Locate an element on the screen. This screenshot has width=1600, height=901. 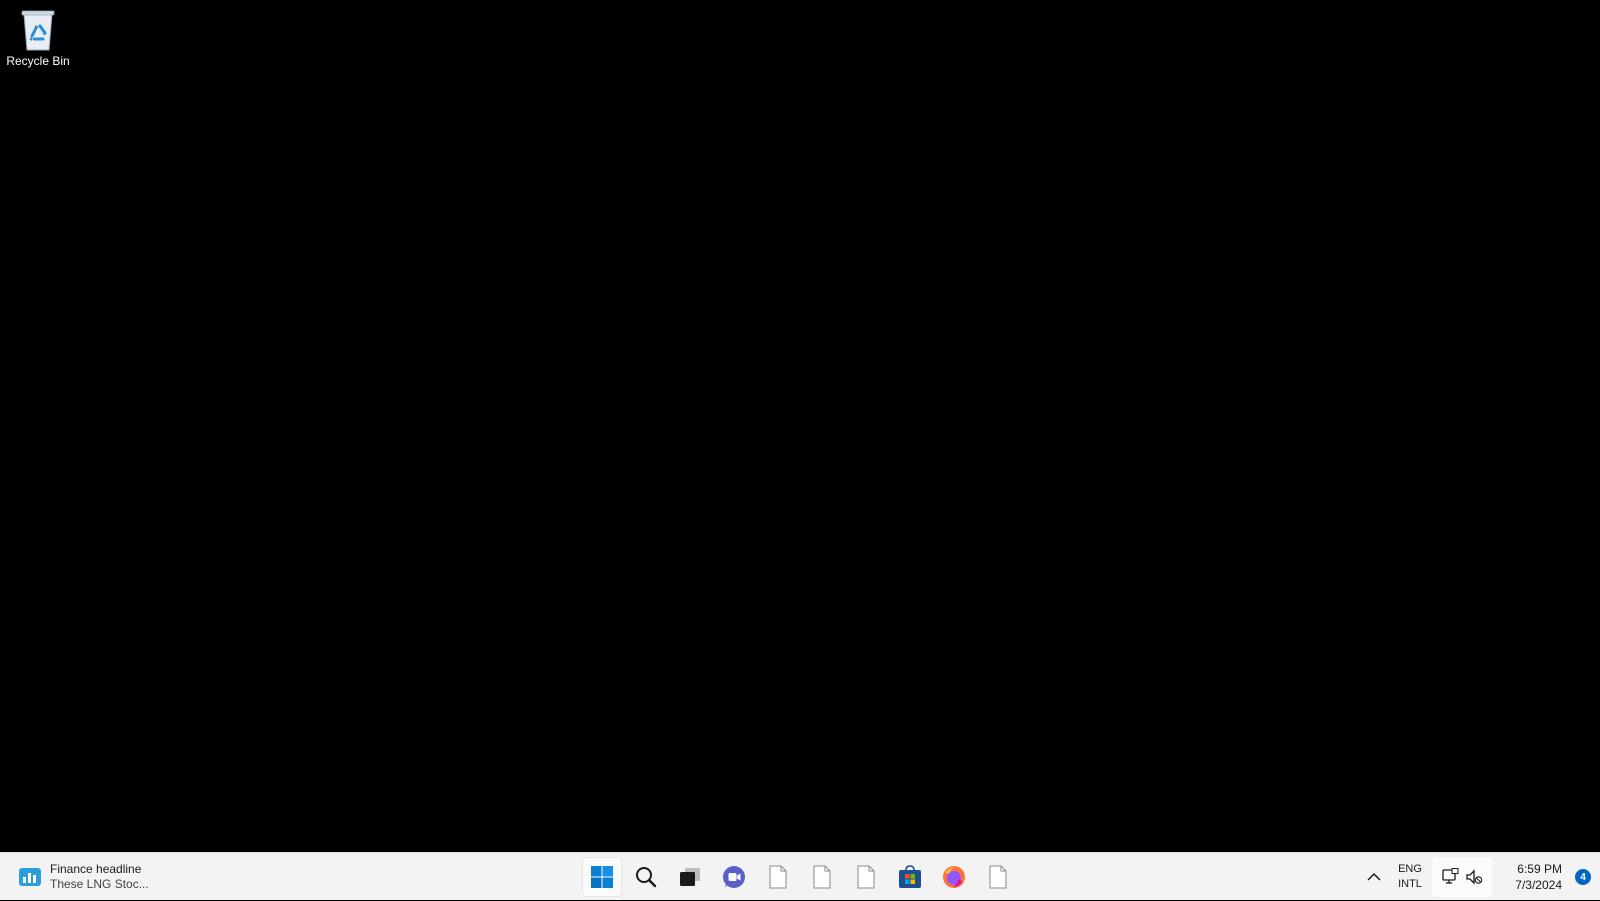
task-view-icon is located at coordinates (690, 877).